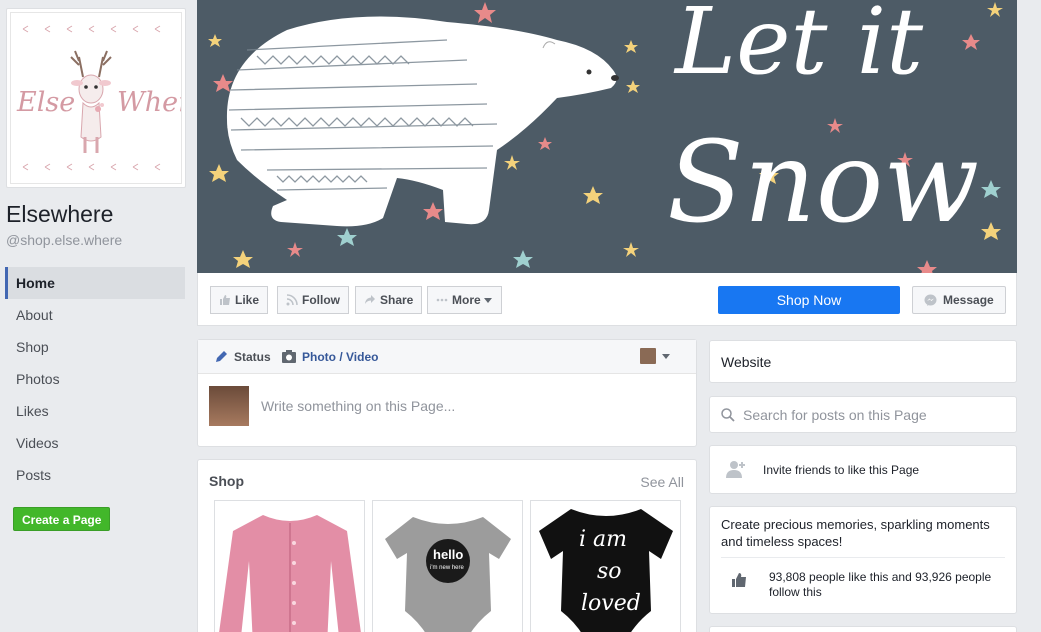 Image resolution: width=1041 pixels, height=632 pixels. I want to click on message-button: Message, so click(959, 300).